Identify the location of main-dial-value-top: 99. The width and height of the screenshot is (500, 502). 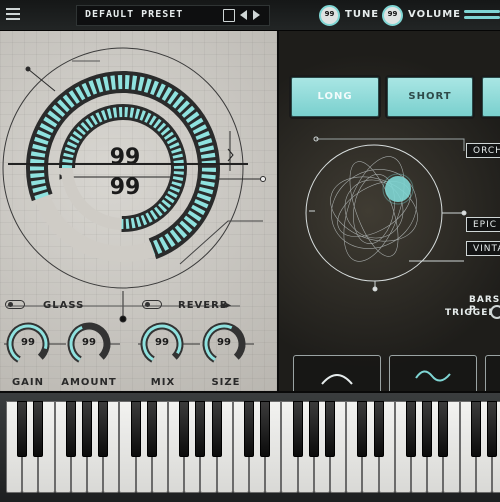
(125, 157).